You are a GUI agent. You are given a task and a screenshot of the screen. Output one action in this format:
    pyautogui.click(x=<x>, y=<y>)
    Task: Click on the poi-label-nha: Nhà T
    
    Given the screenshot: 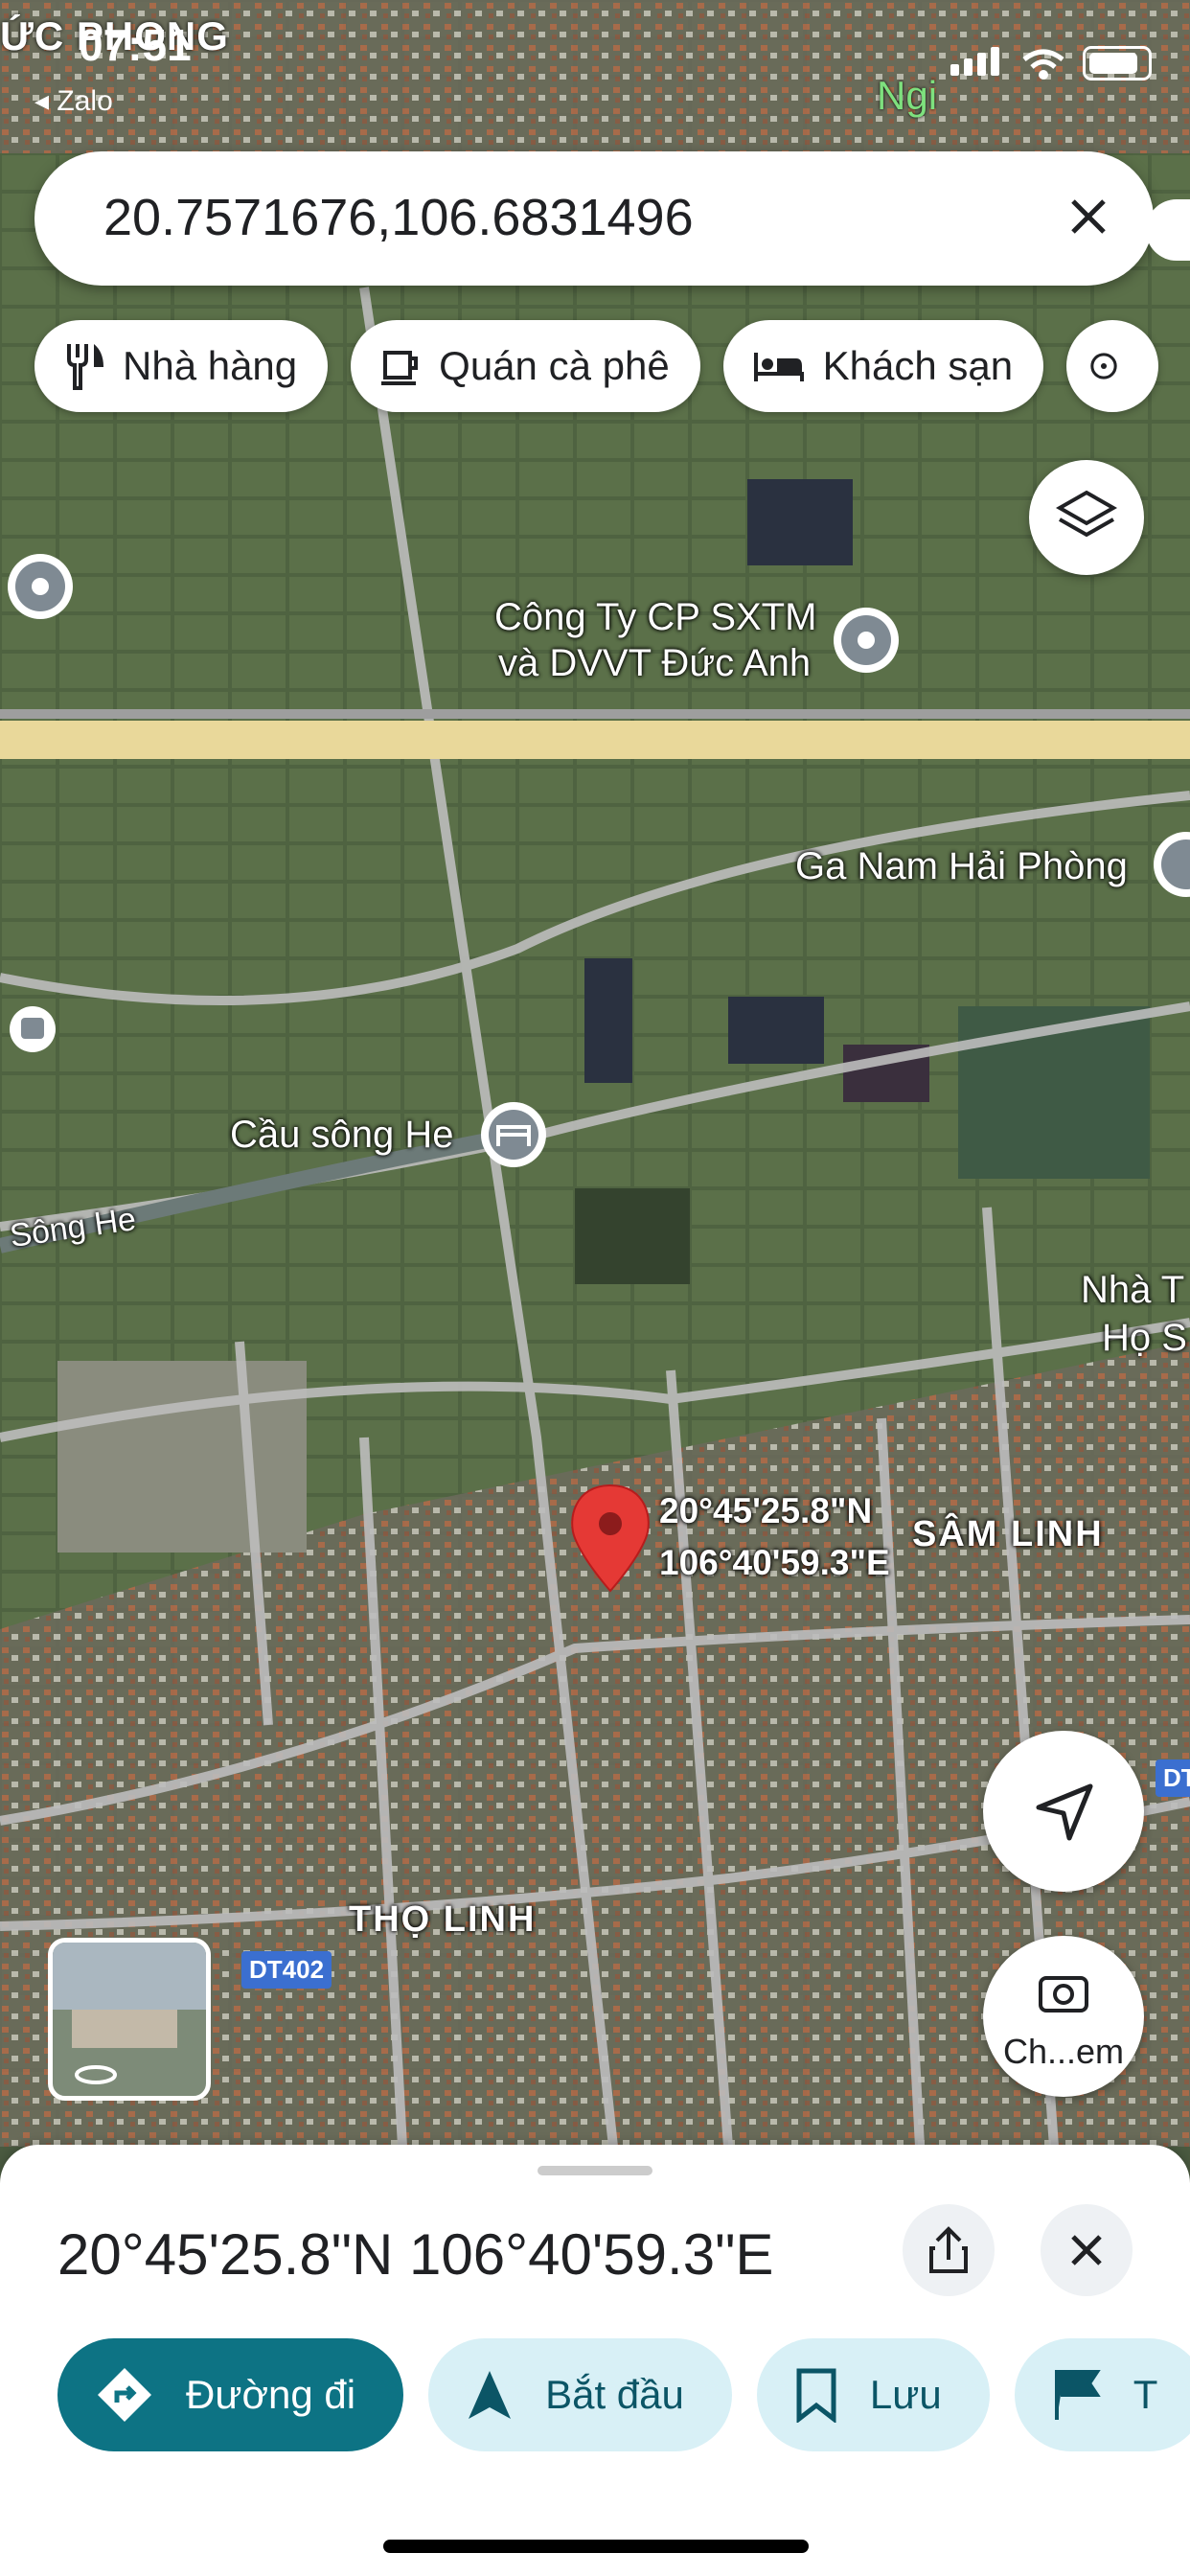 What is the action you would take?
    pyautogui.click(x=1133, y=1290)
    